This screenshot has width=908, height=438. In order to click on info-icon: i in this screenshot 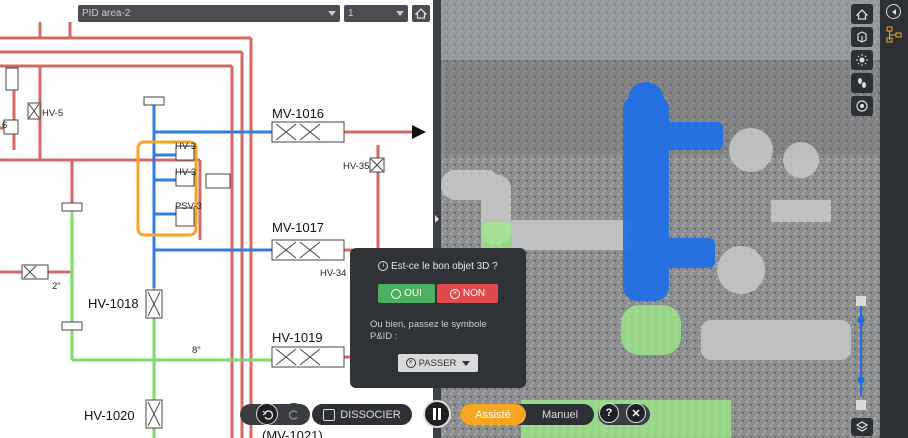, I will do `click(383, 266)`.